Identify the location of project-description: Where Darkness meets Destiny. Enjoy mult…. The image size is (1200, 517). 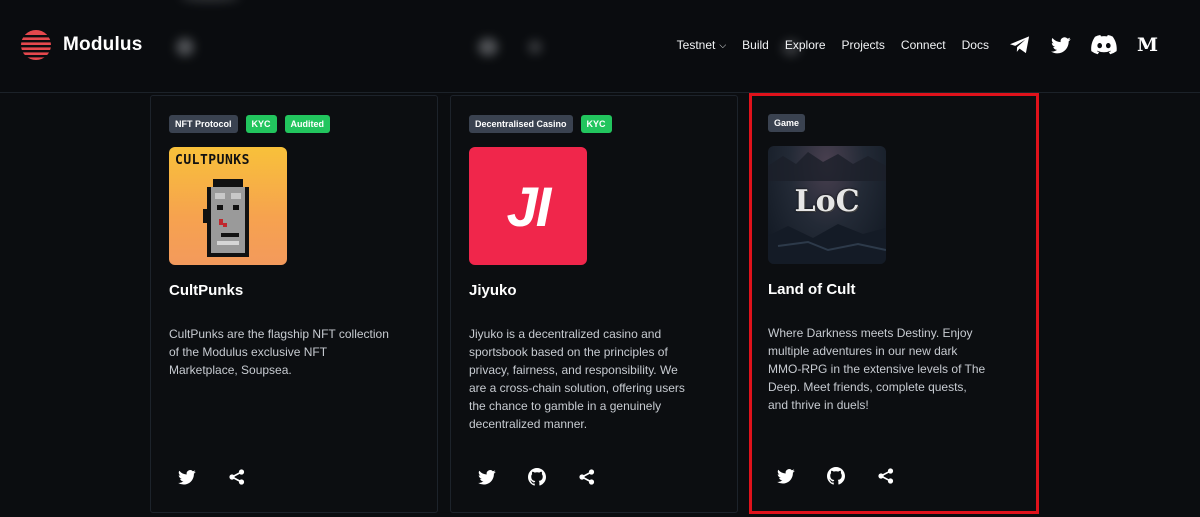
(877, 369).